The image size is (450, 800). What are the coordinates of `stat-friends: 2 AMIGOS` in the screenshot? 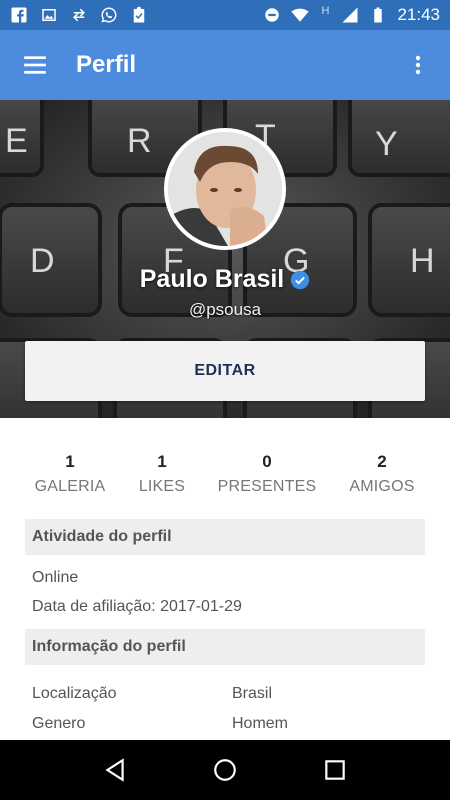 It's located at (382, 474).